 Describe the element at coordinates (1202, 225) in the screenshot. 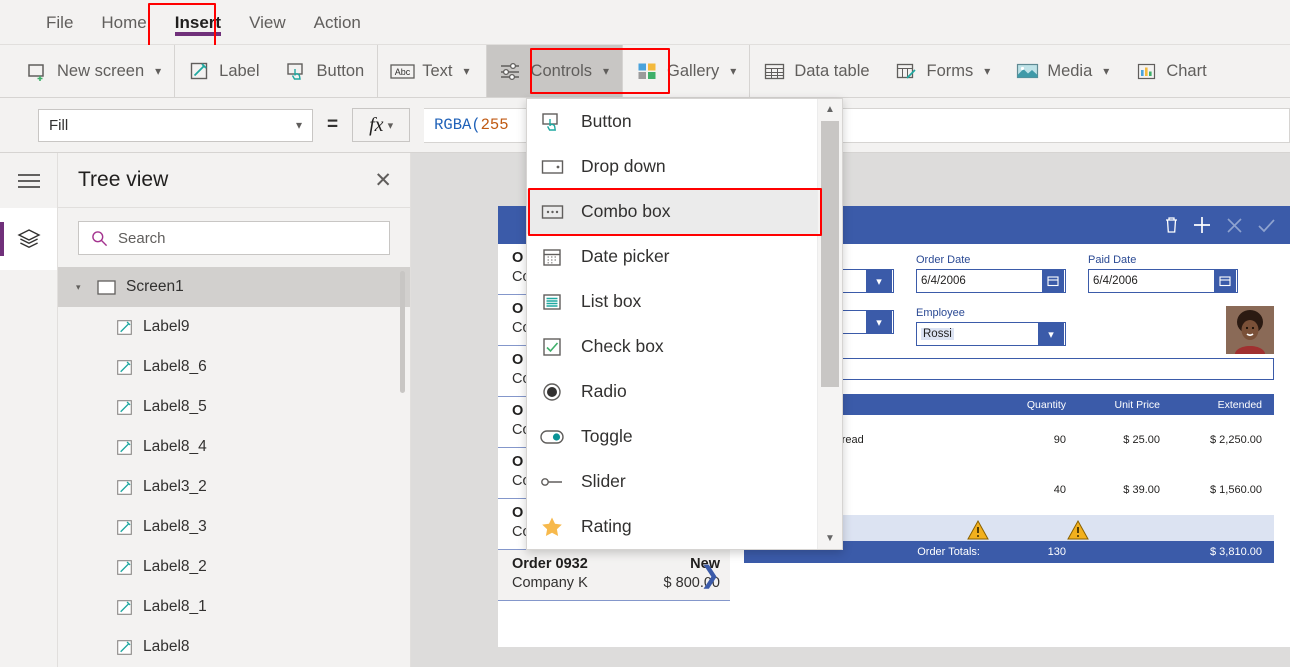

I see `plus-icon` at that location.